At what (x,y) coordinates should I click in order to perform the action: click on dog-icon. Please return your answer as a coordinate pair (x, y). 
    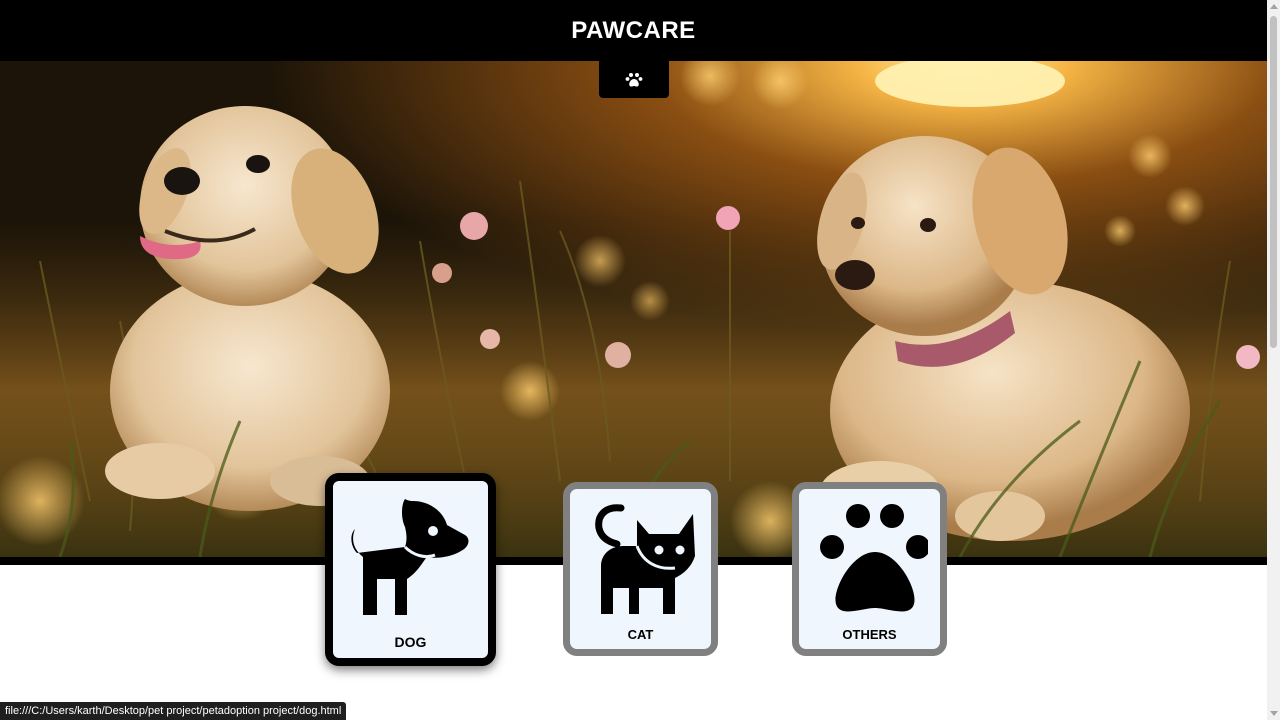
    Looking at the image, I should click on (410, 557).